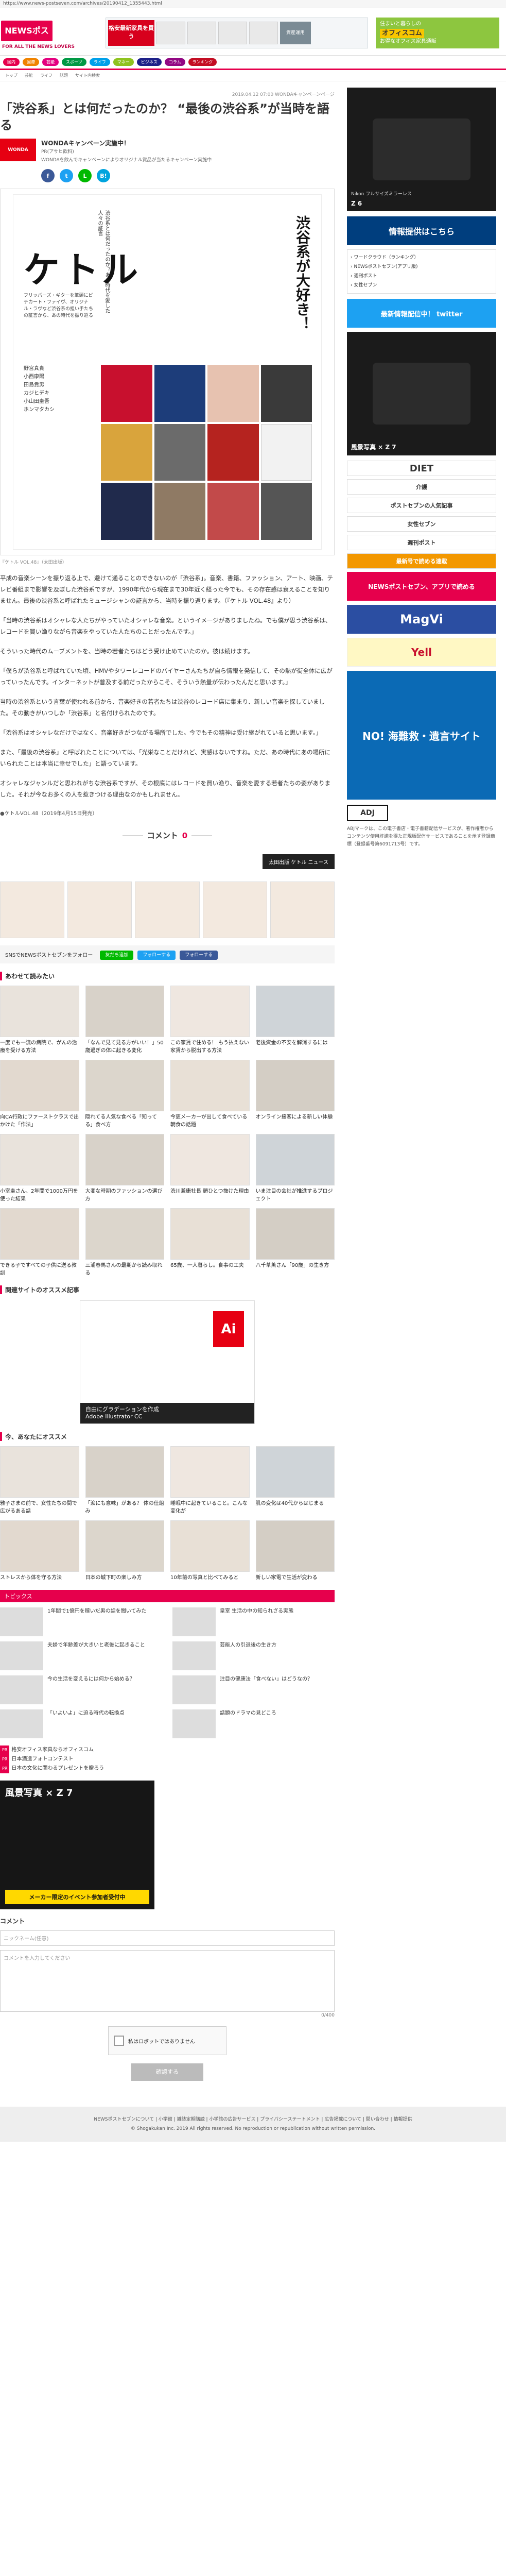  Describe the element at coordinates (125, 1480) in the screenshot. I see `recommend-card: 「涙にも意味」がある？ 体の仕組み` at that location.